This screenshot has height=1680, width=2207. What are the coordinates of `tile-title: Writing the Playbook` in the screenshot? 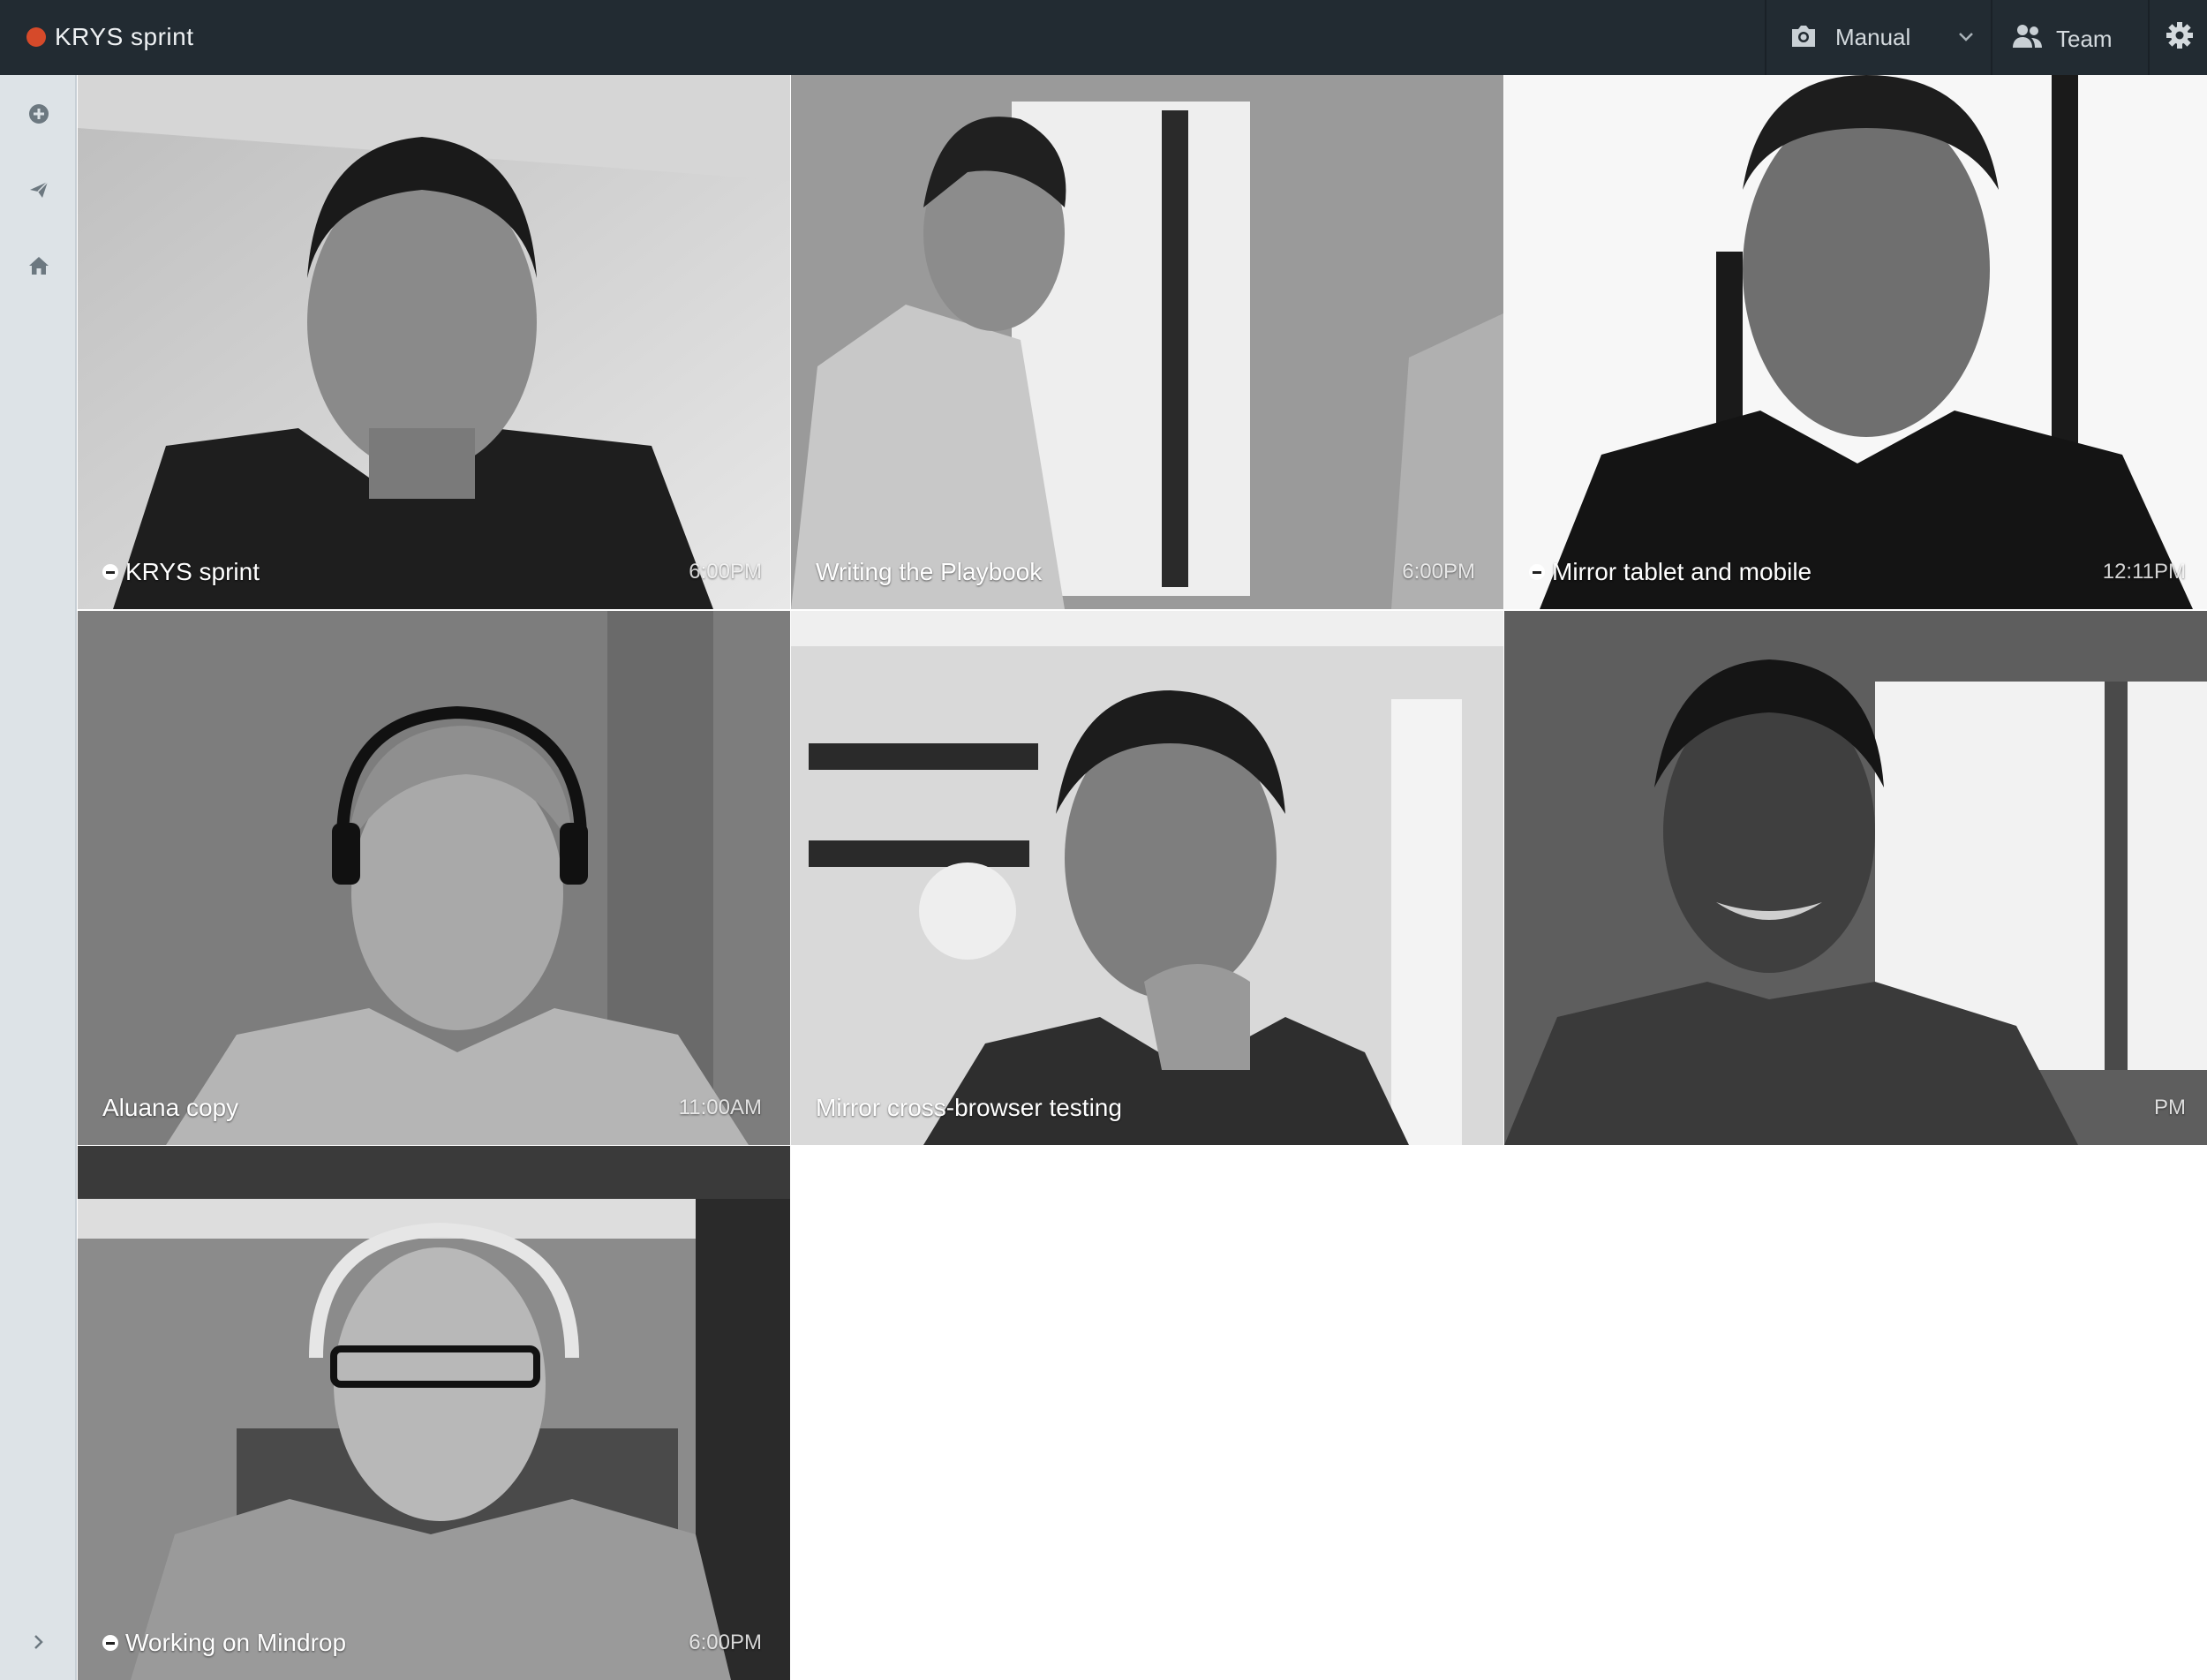 It's located at (929, 571).